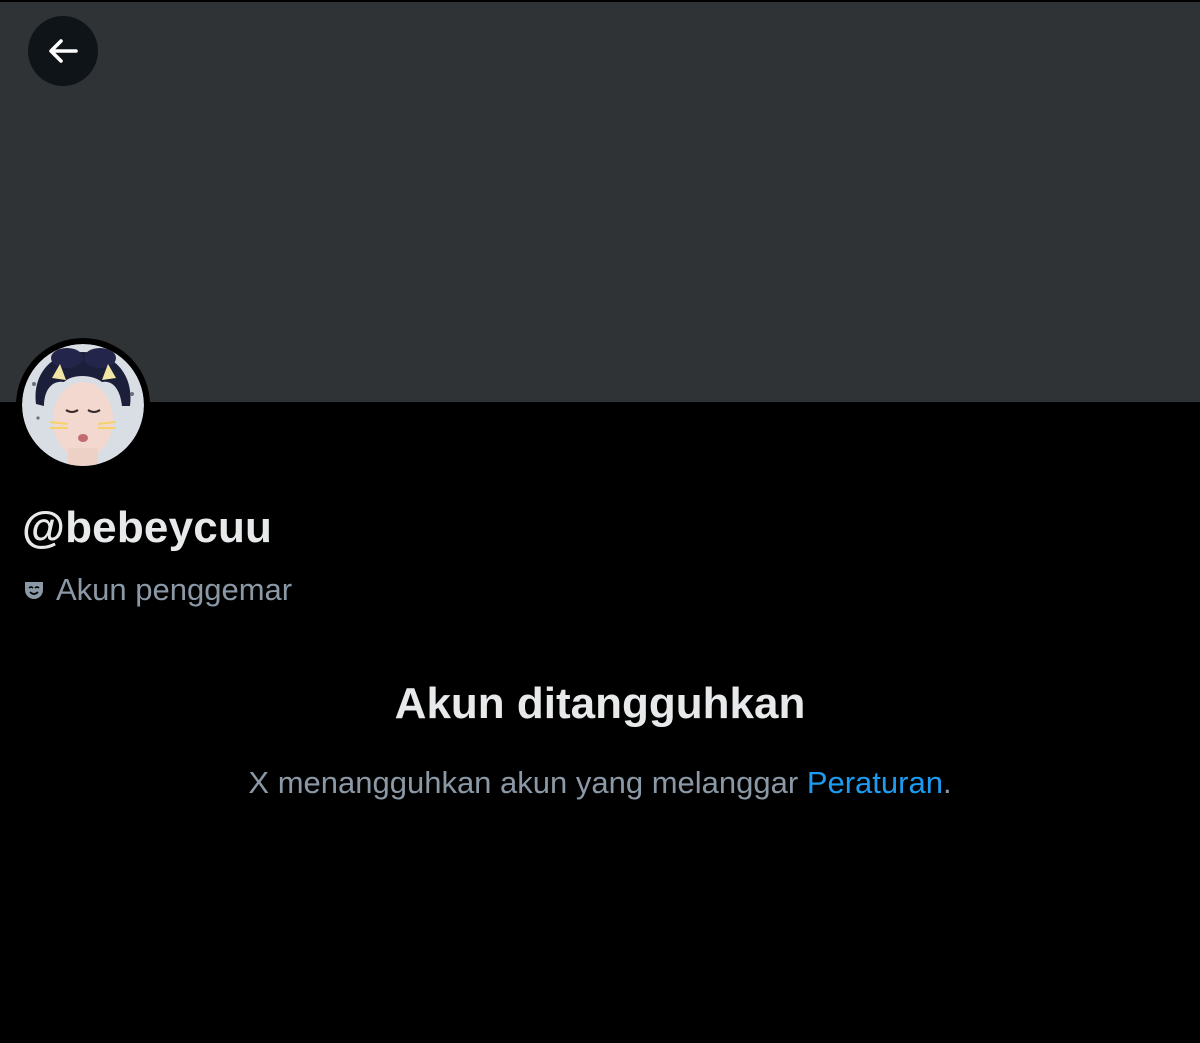 The width and height of the screenshot is (1200, 1043). I want to click on avatar-frame, so click(83, 405).